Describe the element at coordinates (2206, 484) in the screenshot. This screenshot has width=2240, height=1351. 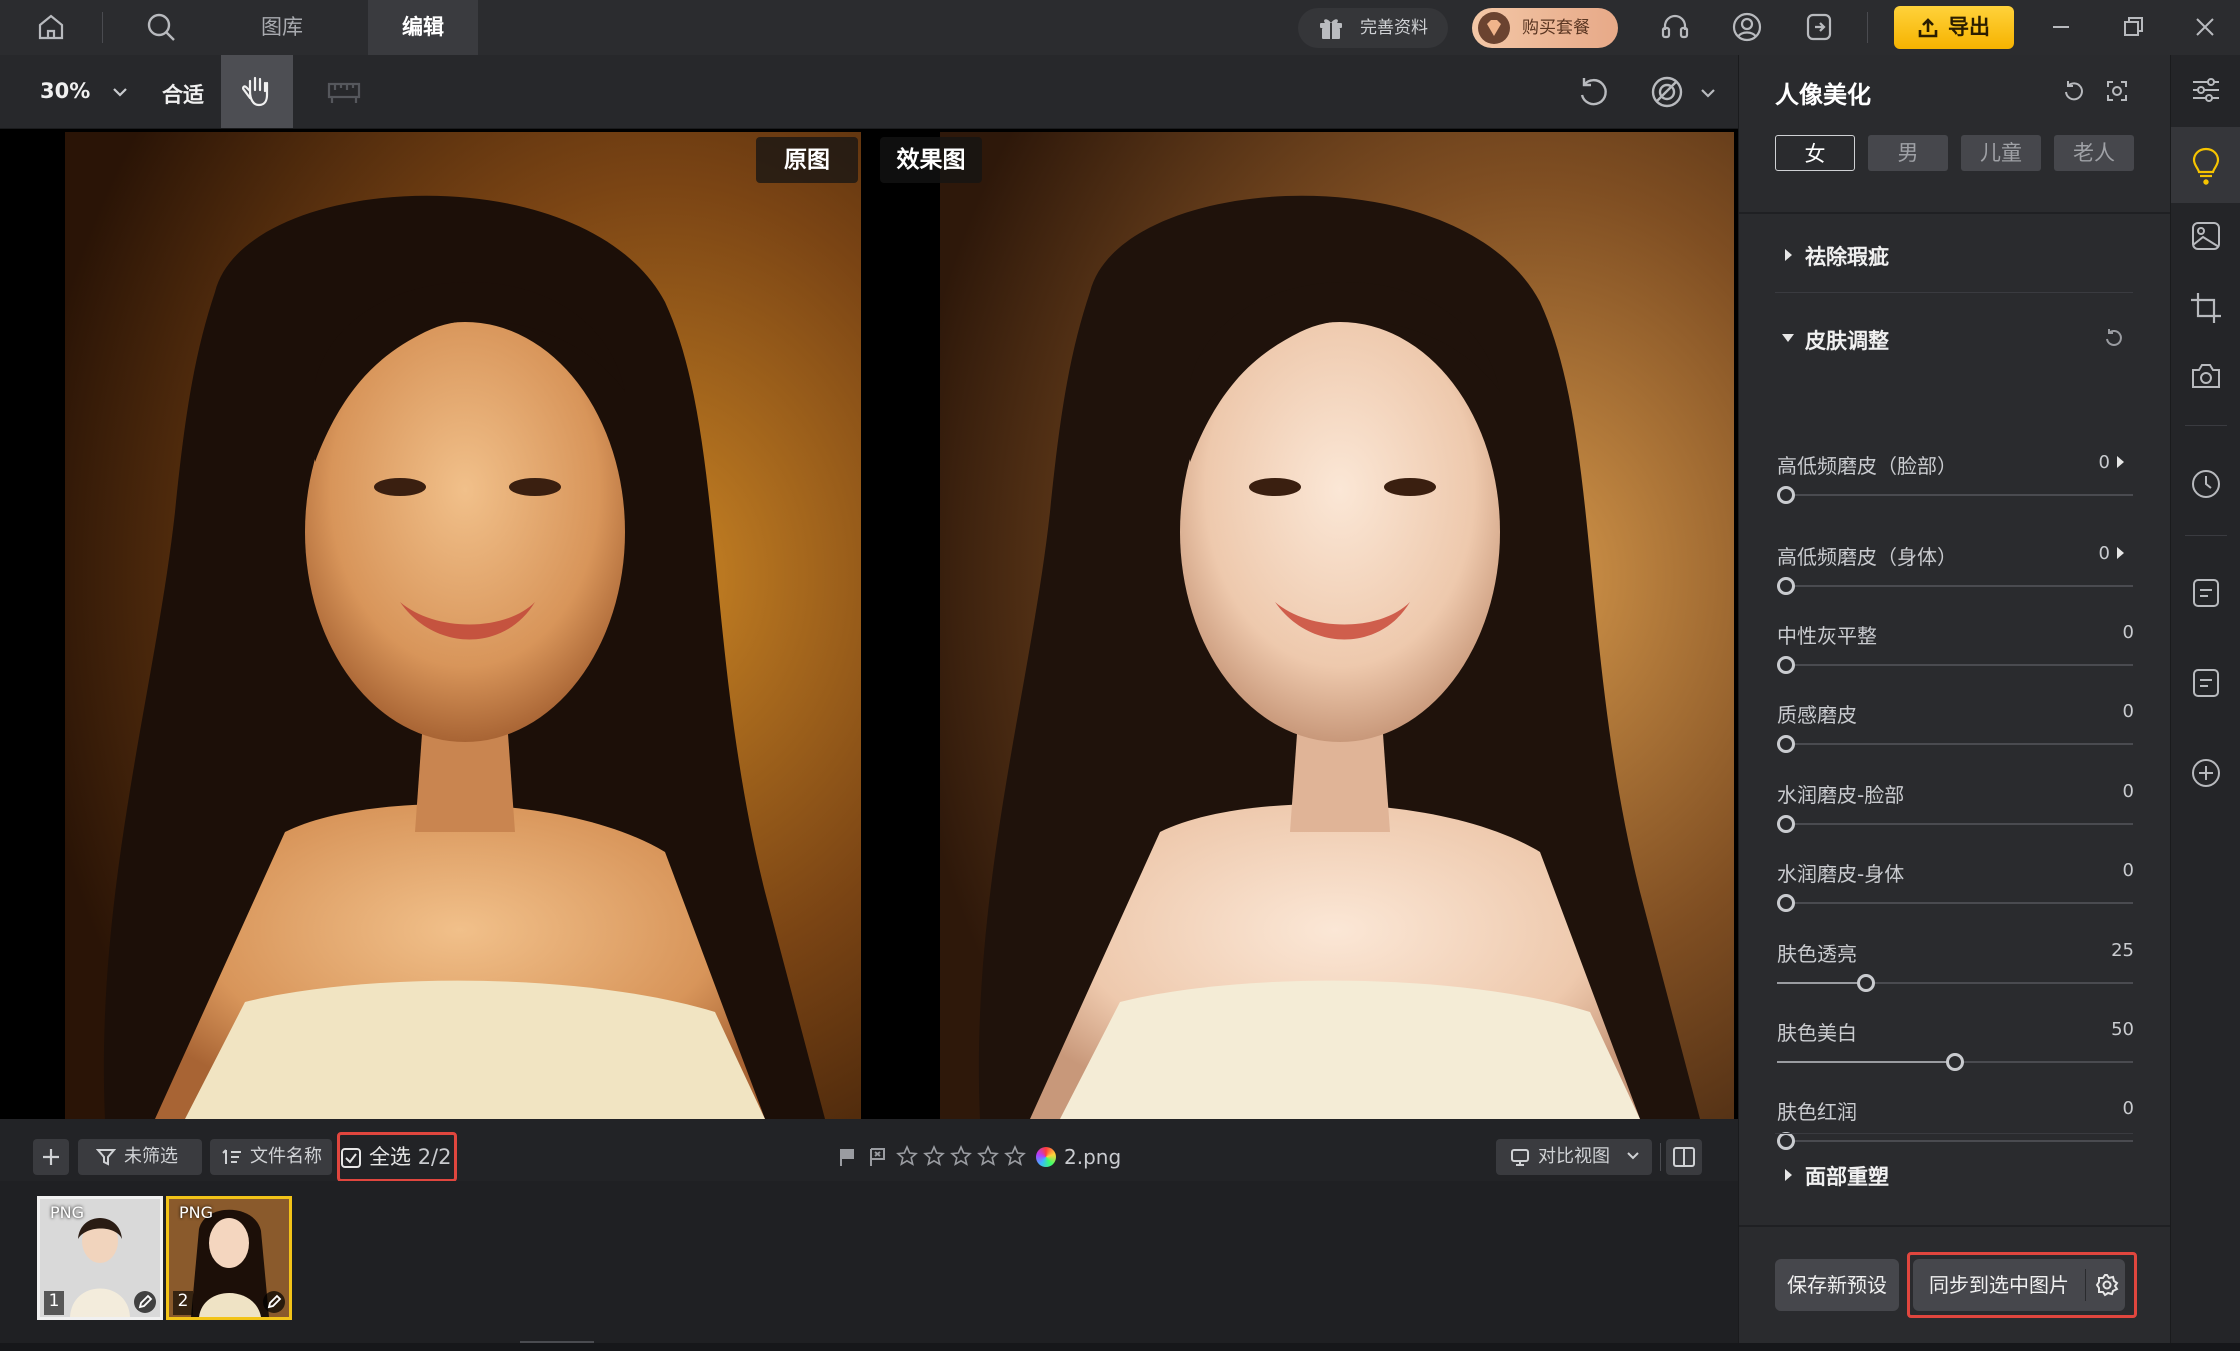
I see `history-clock-icon` at that location.